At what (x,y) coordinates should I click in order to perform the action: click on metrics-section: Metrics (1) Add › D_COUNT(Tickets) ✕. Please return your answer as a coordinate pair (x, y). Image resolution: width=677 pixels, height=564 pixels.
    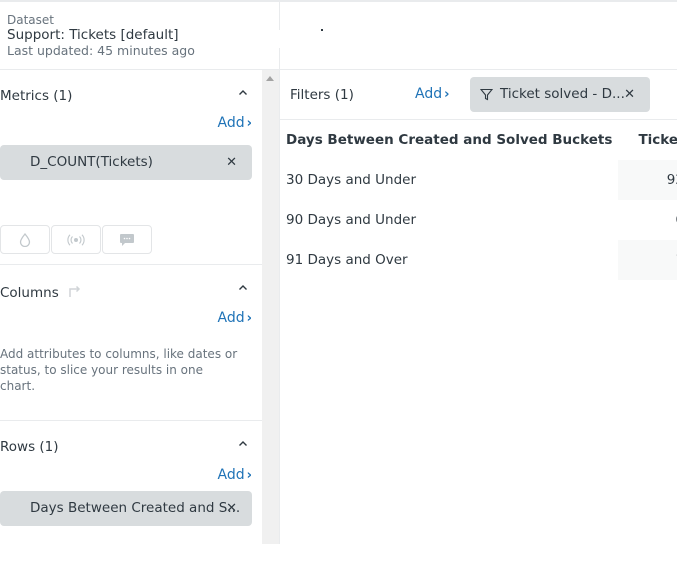
    Looking at the image, I should click on (131, 167).